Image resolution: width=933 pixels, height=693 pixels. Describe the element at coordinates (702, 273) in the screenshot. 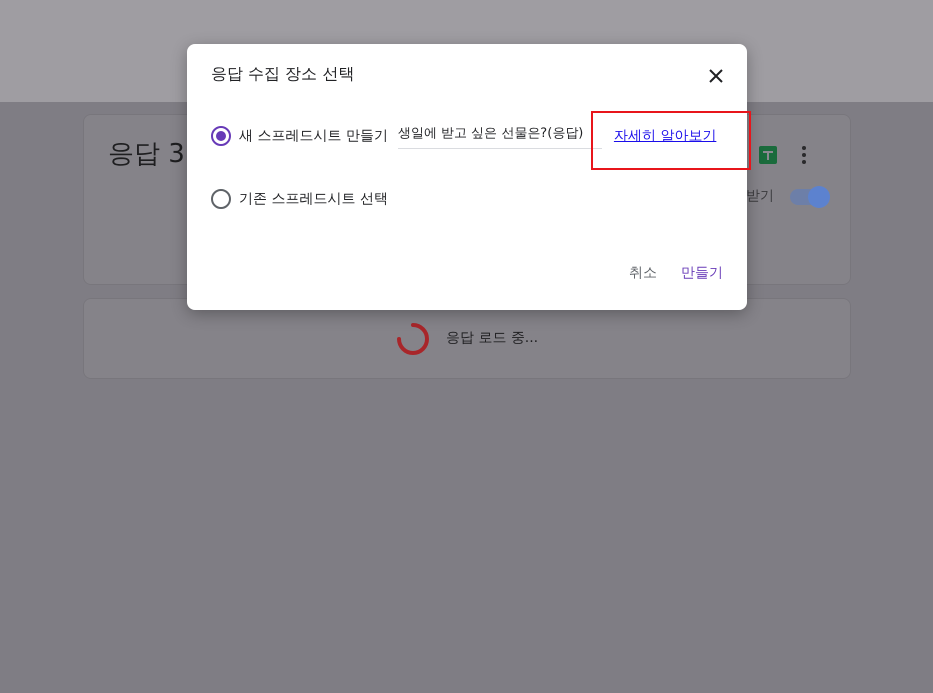

I see `create-button: 만들기` at that location.